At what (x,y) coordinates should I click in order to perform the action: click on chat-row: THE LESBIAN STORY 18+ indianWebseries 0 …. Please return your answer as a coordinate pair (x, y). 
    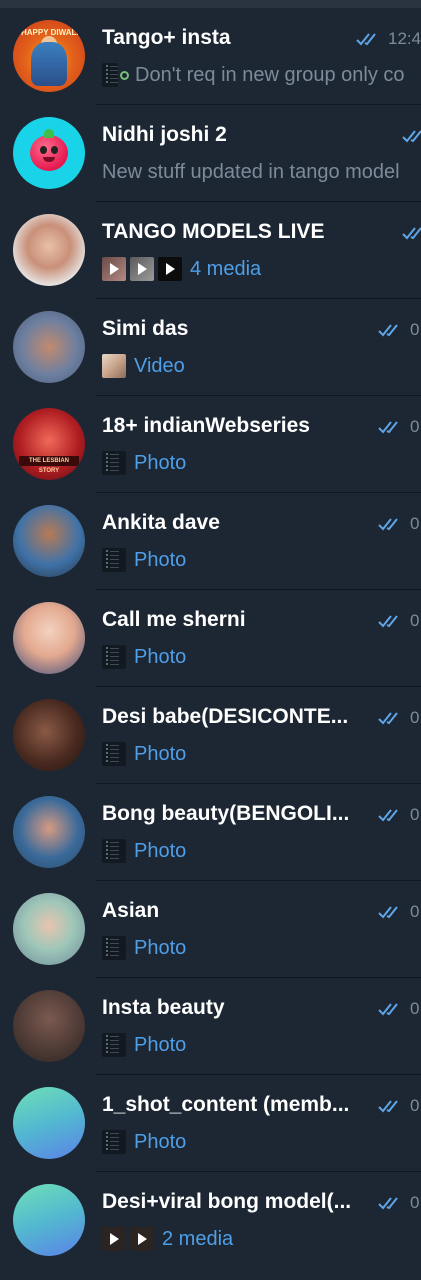
    Looking at the image, I should click on (210, 444).